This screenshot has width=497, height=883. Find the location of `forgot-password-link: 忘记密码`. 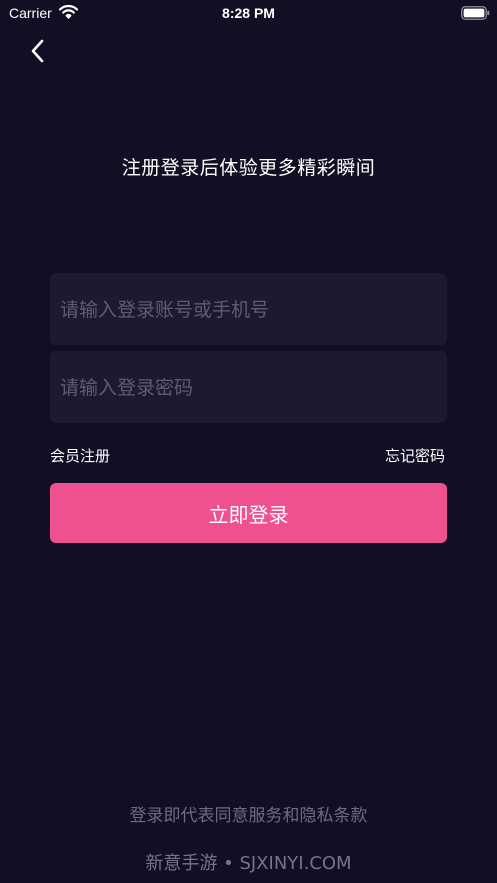

forgot-password-link: 忘记密码 is located at coordinates (415, 455).